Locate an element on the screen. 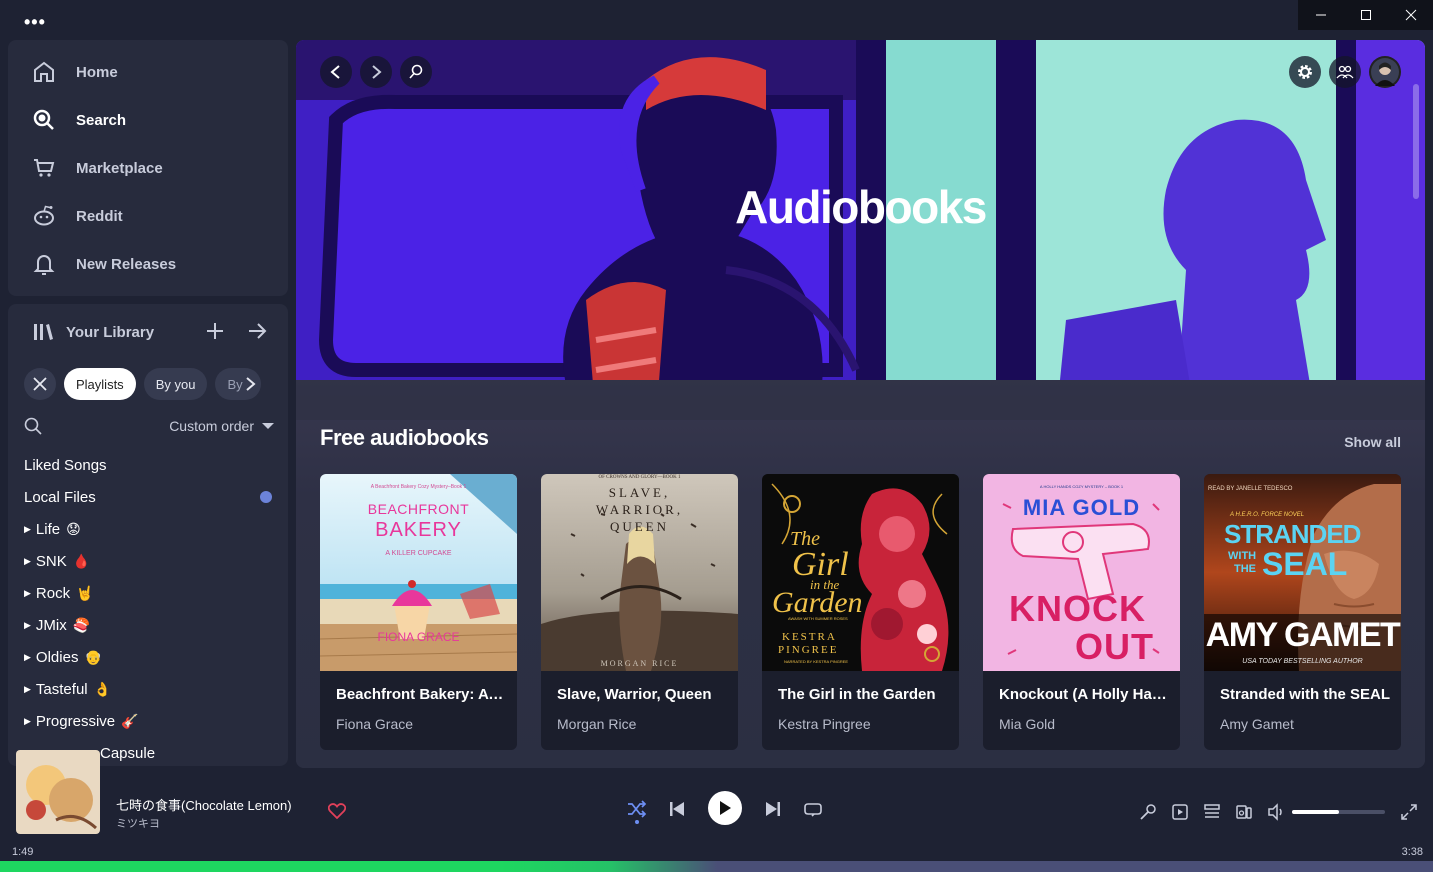  maximize-icon is located at coordinates (1365, 15).